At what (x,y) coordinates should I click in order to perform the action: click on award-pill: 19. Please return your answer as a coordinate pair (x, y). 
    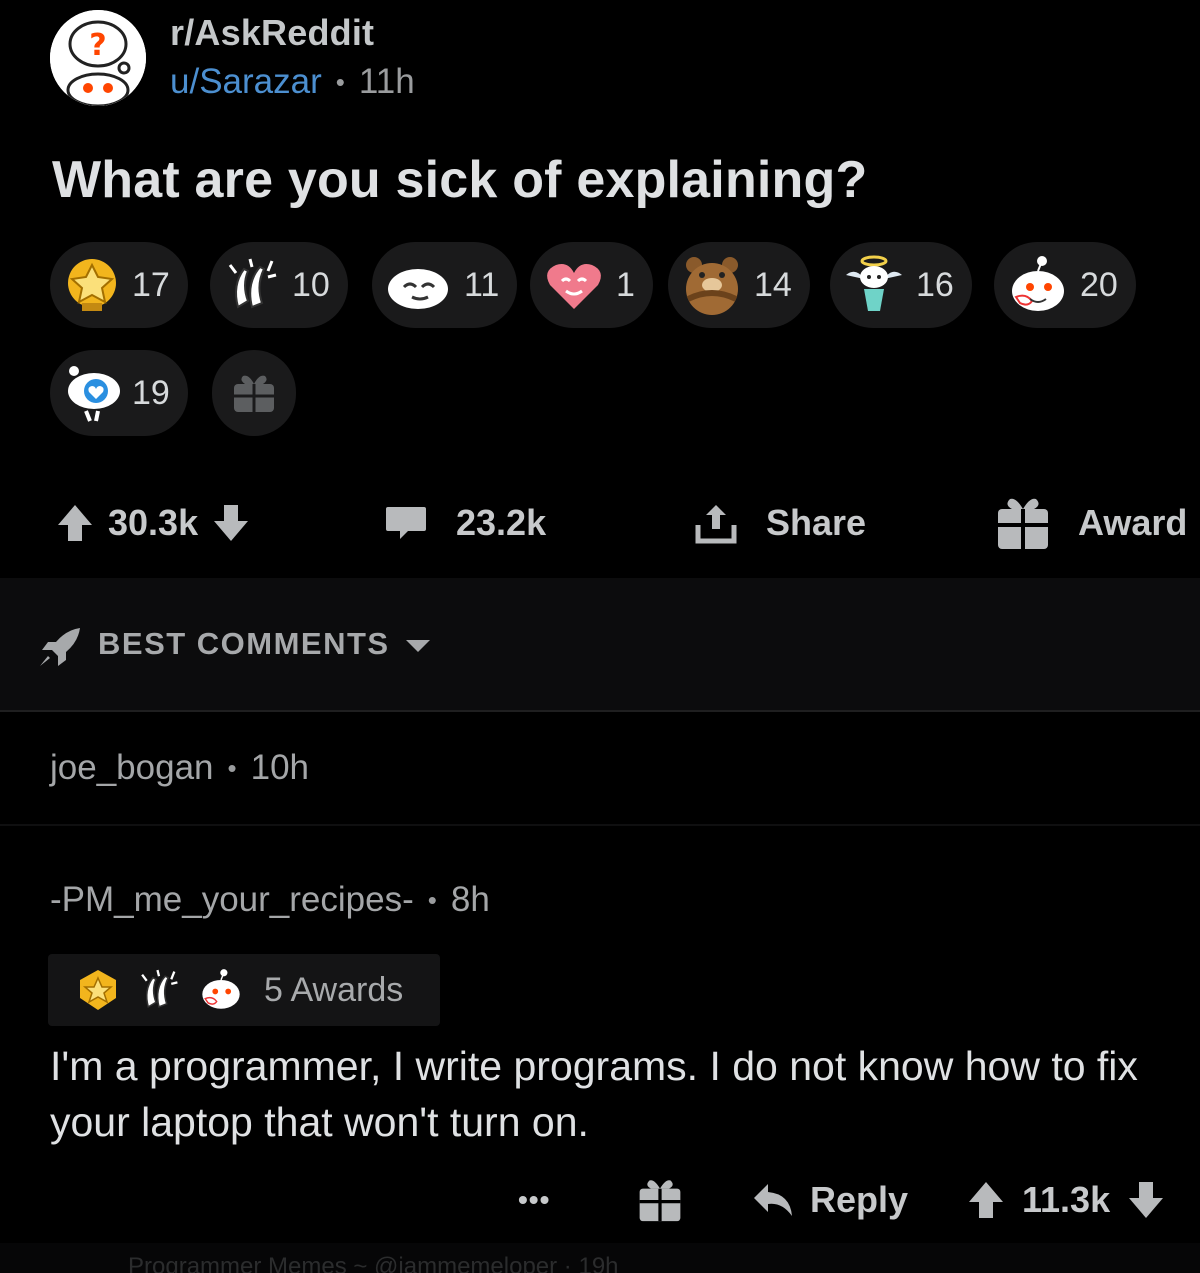
    Looking at the image, I should click on (119, 393).